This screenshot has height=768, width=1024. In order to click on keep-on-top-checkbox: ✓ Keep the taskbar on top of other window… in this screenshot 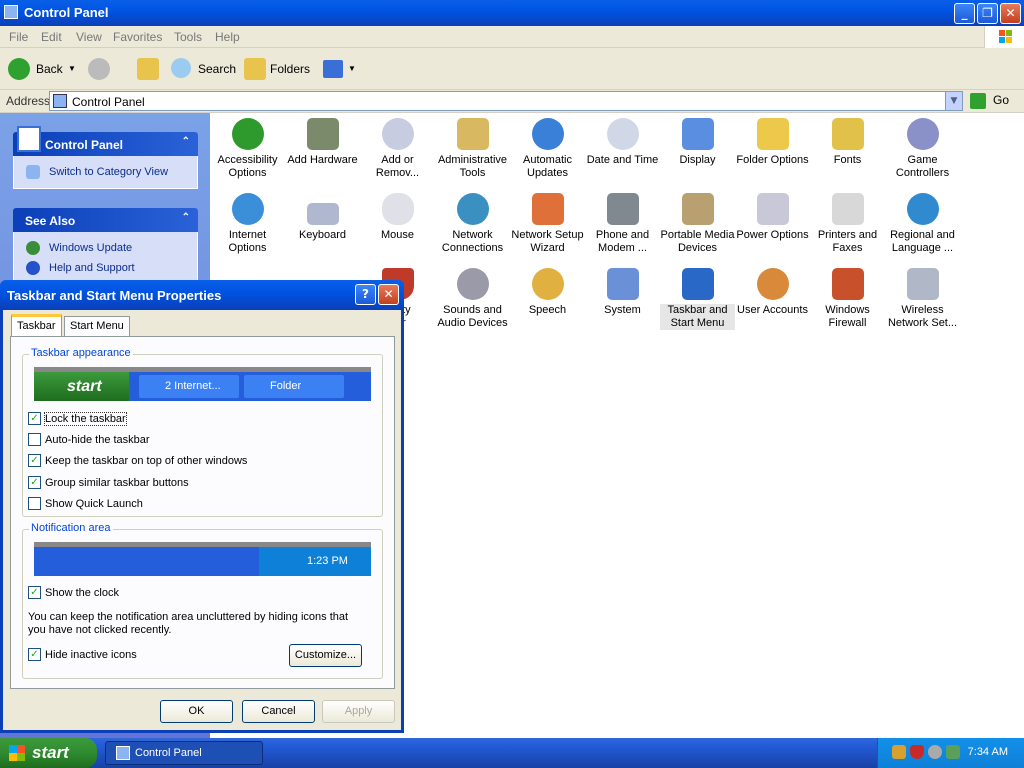, I will do `click(137, 461)`.